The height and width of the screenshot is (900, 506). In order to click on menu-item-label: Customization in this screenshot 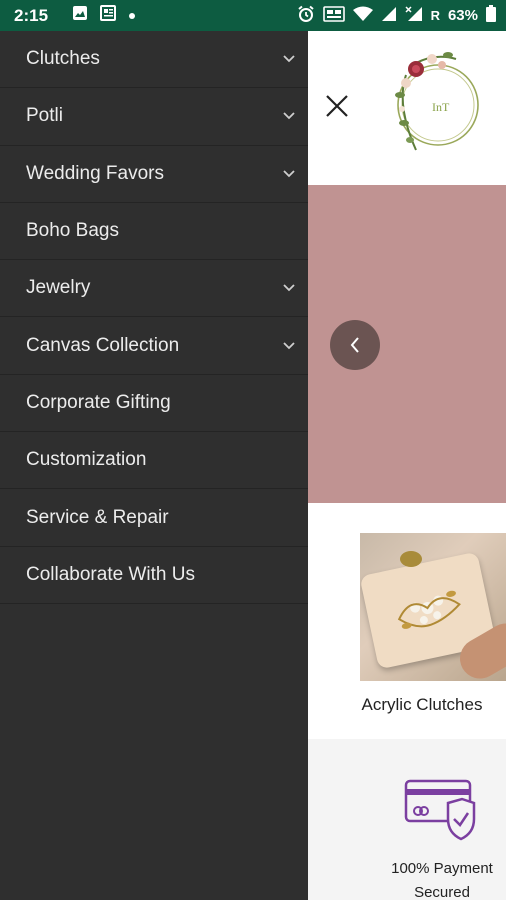, I will do `click(86, 460)`.